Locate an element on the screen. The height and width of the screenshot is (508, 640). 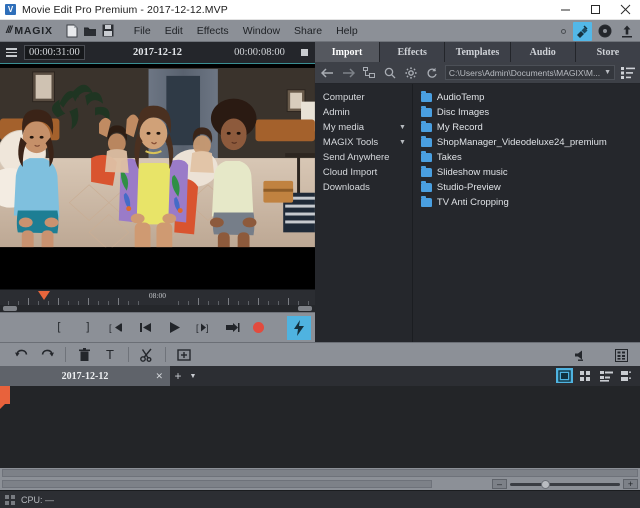
brand-label: MAGIX is located at coordinates (33, 30).